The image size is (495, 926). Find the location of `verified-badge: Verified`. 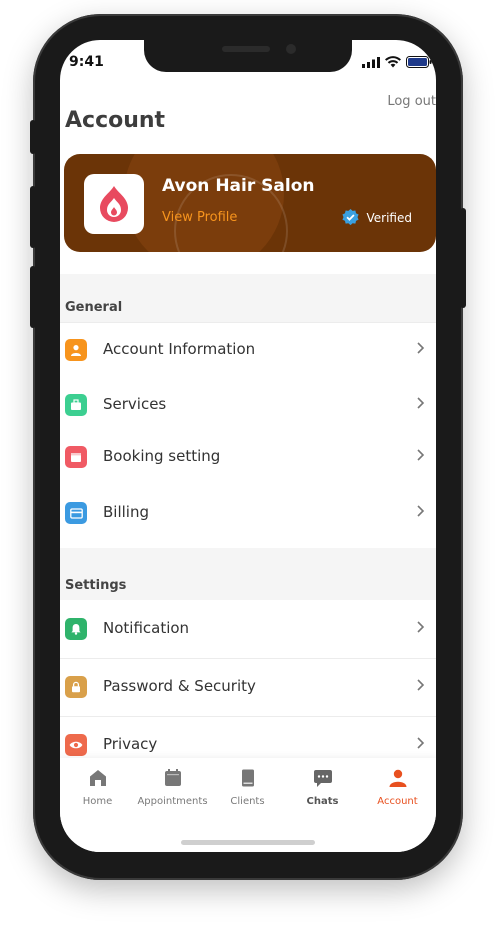

verified-badge: Verified is located at coordinates (377, 217).